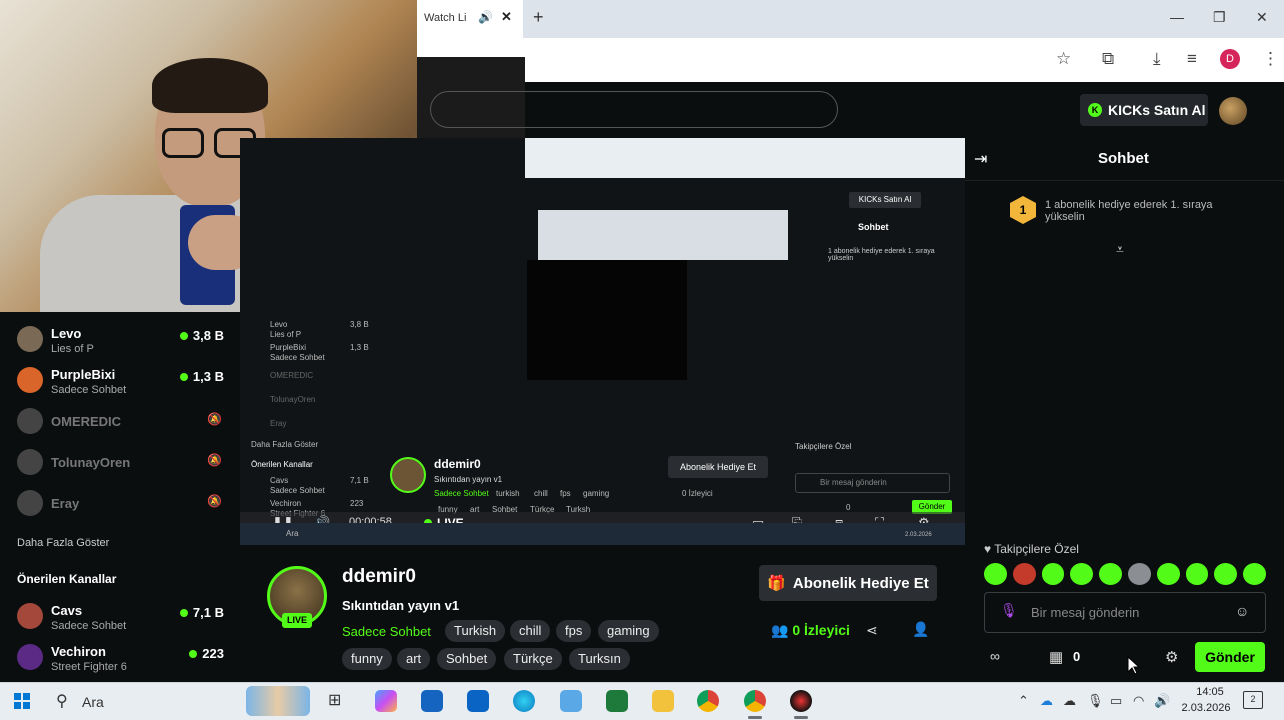 This screenshot has height=720, width=1284. I want to click on store-count: 0, so click(1077, 656).